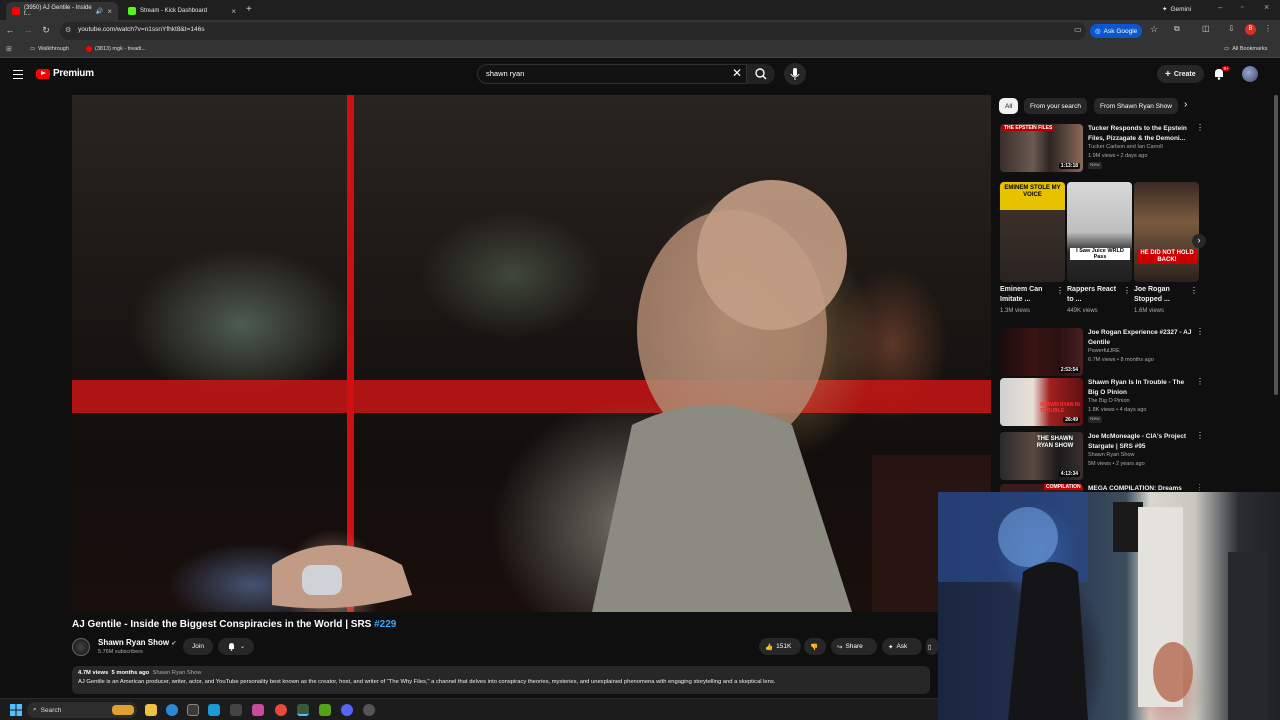  What do you see at coordinates (236, 710) in the screenshot?
I see `terminal-icon` at bounding box center [236, 710].